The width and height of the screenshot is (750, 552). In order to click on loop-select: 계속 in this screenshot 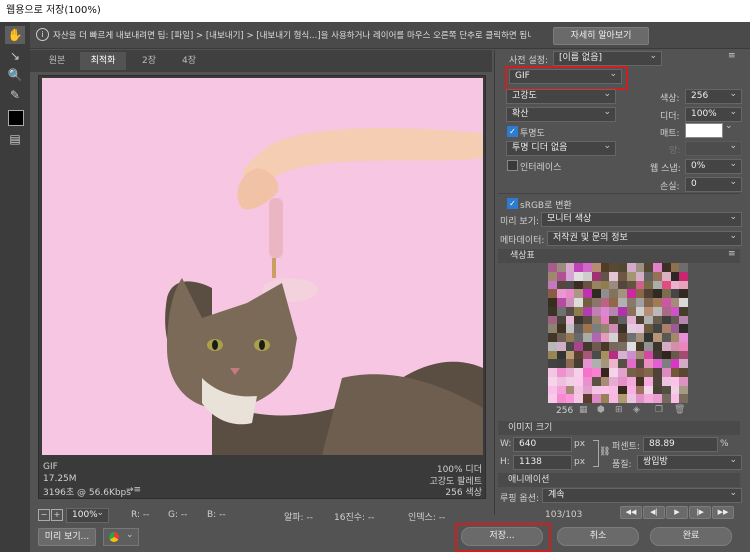, I will do `click(642, 495)`.